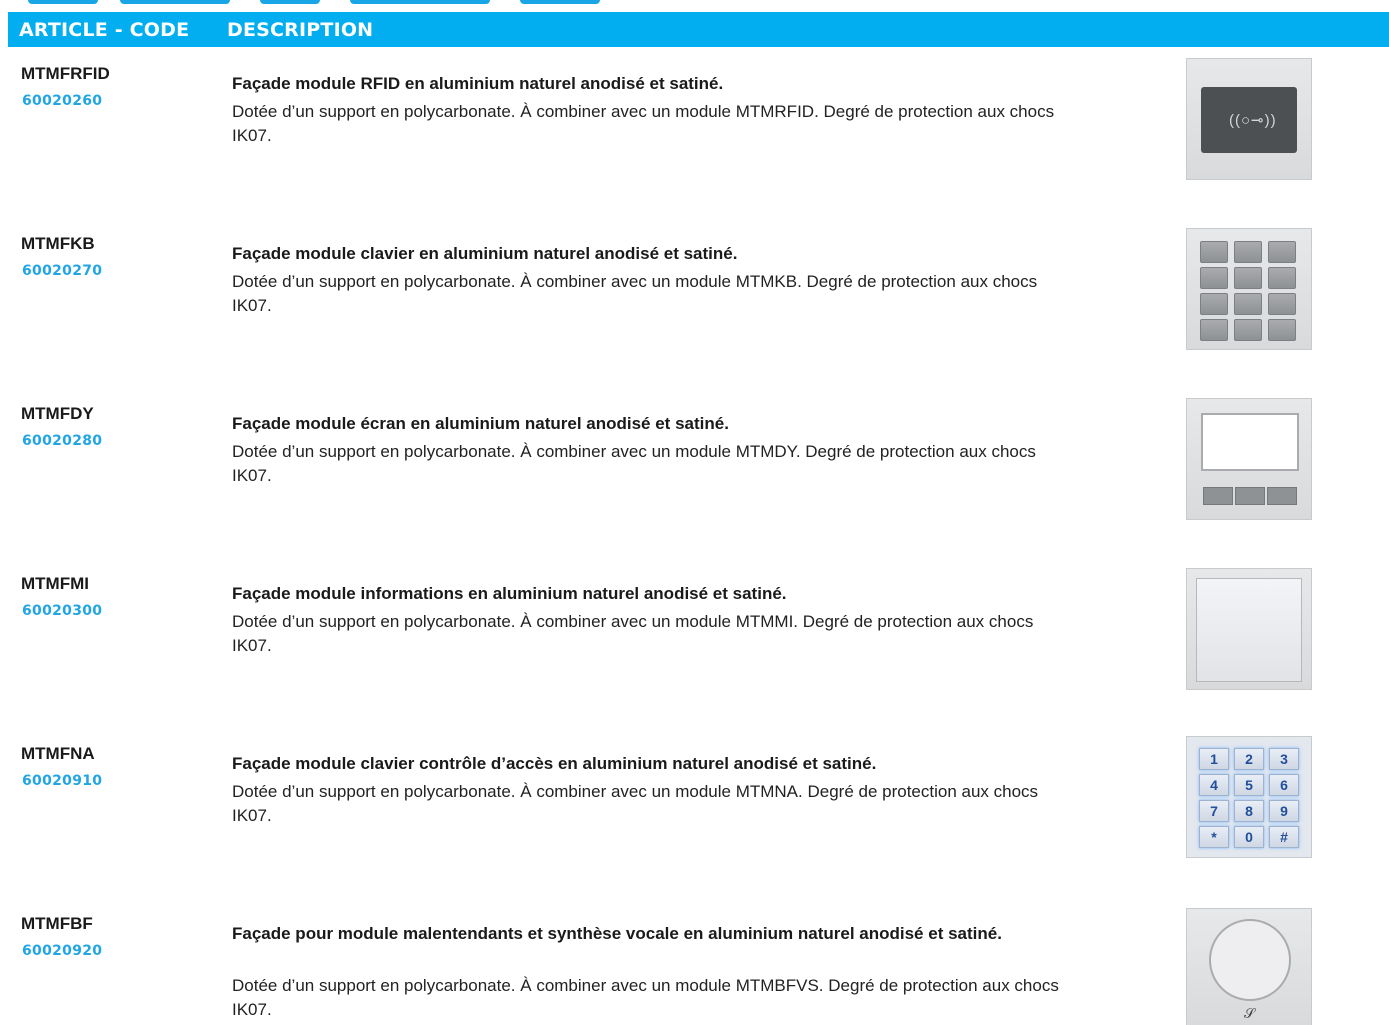 This screenshot has height=1025, width=1389. Describe the element at coordinates (55, 583) in the screenshot. I see `article-code: MTMFMI` at that location.